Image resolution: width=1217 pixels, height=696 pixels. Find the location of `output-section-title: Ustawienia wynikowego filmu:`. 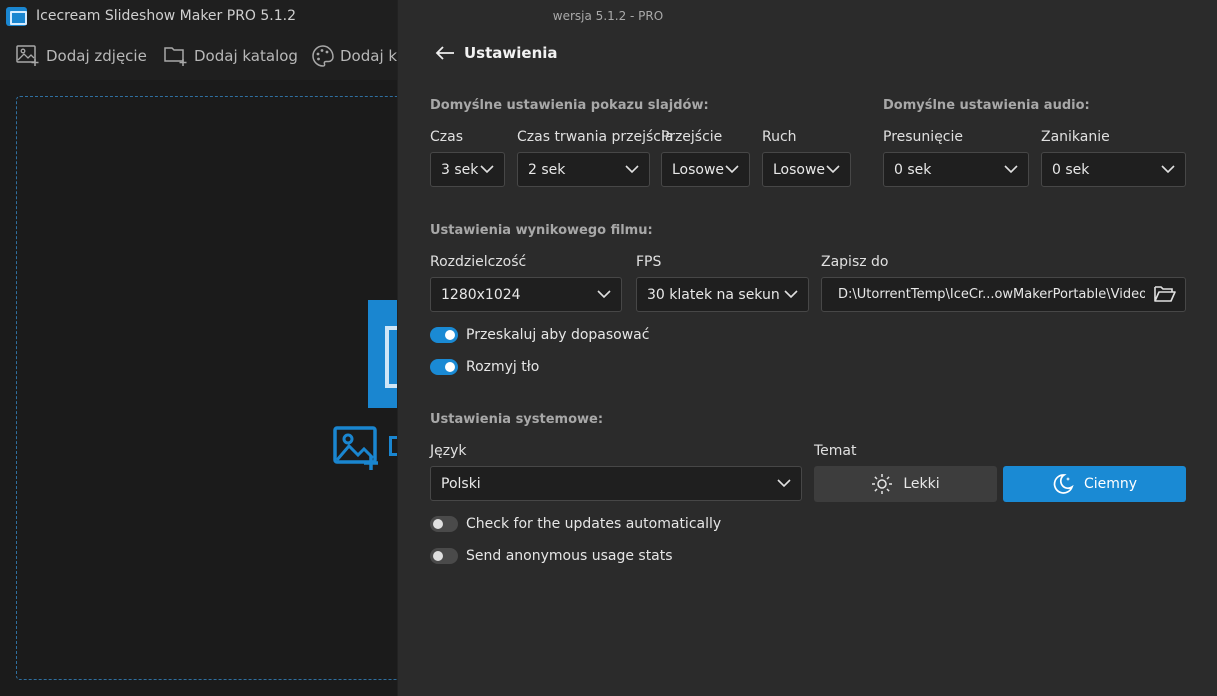

output-section-title: Ustawienia wynikowego filmu: is located at coordinates (541, 230).